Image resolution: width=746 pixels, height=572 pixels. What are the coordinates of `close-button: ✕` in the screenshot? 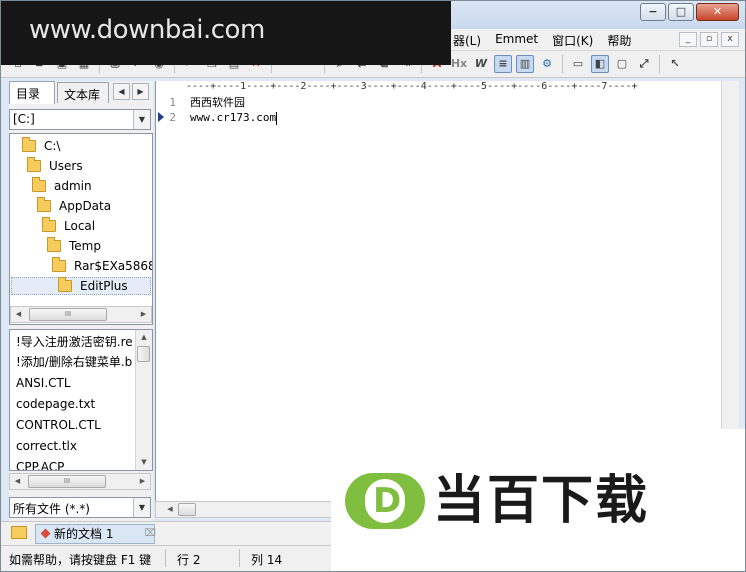 It's located at (717, 12).